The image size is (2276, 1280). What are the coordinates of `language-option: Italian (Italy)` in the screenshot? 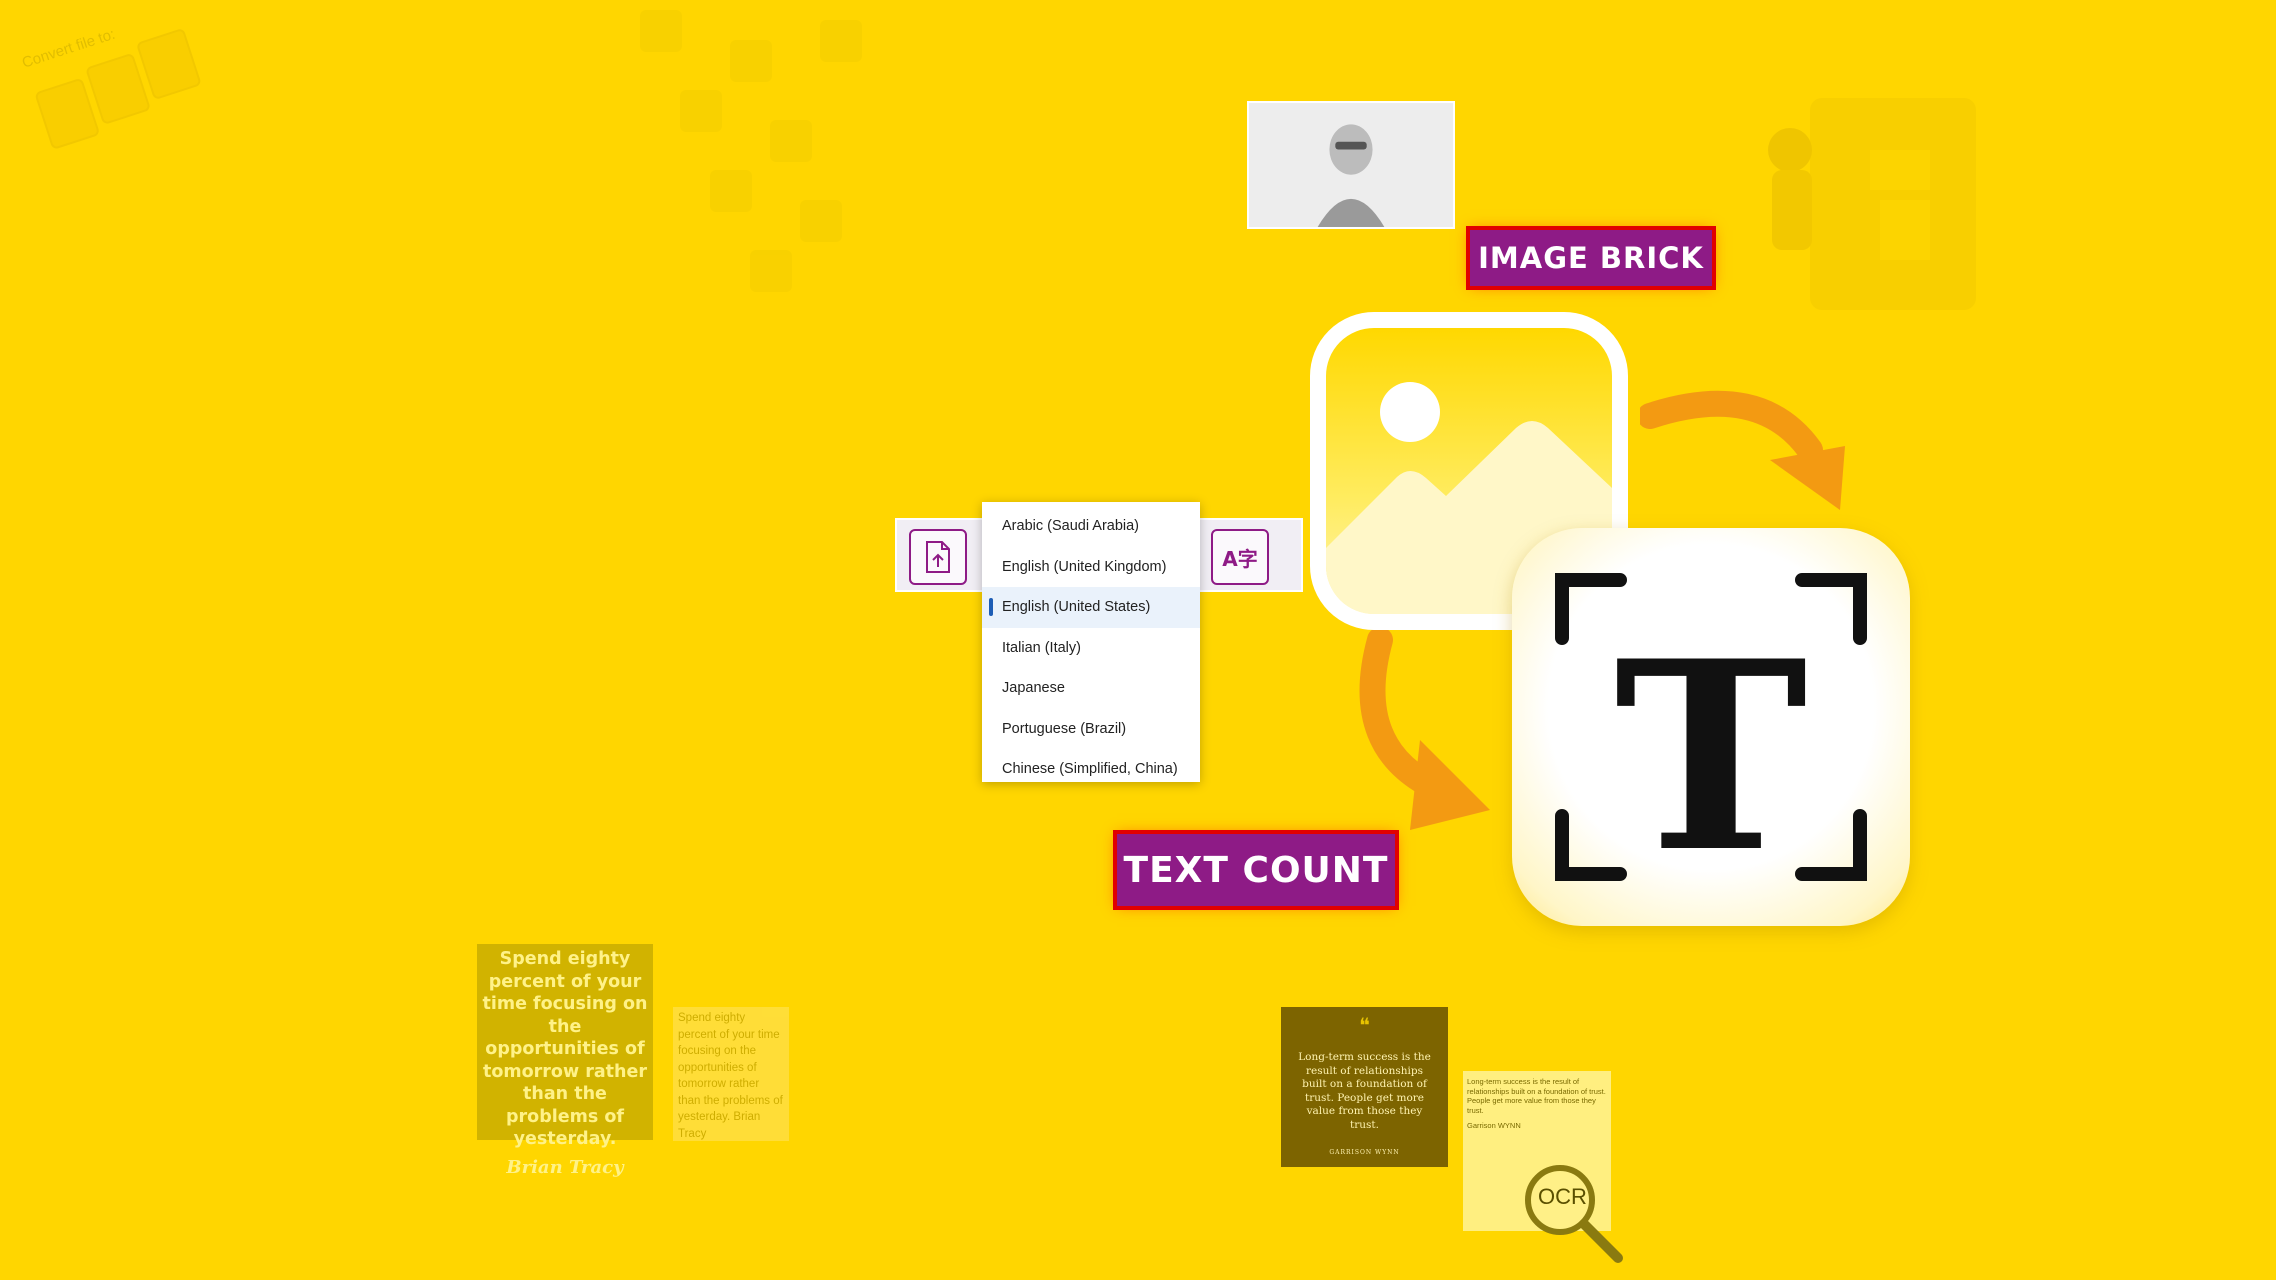 It's located at (1091, 648).